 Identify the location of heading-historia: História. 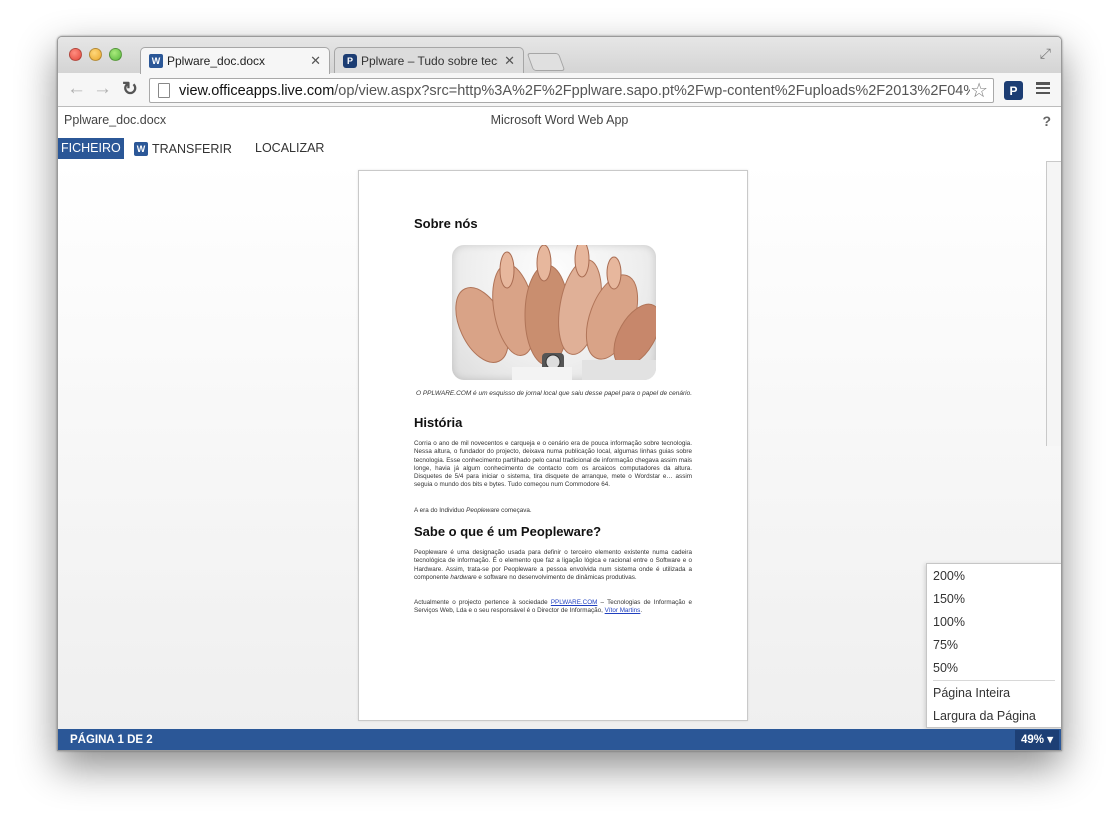
(438, 422).